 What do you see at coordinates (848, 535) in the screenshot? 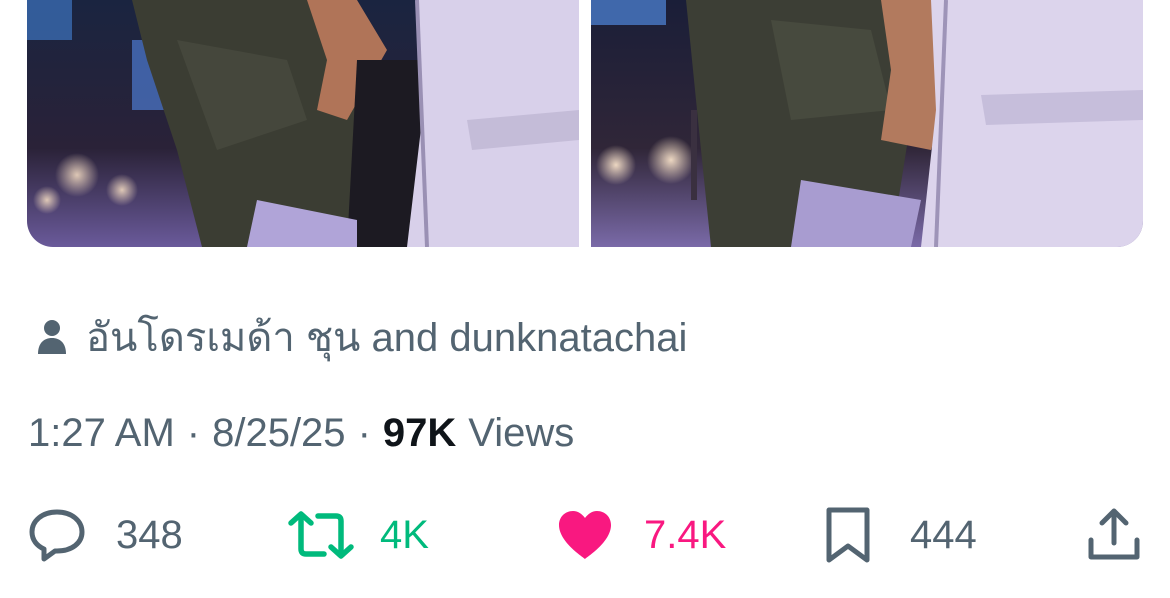
I see `bookmark-icon` at bounding box center [848, 535].